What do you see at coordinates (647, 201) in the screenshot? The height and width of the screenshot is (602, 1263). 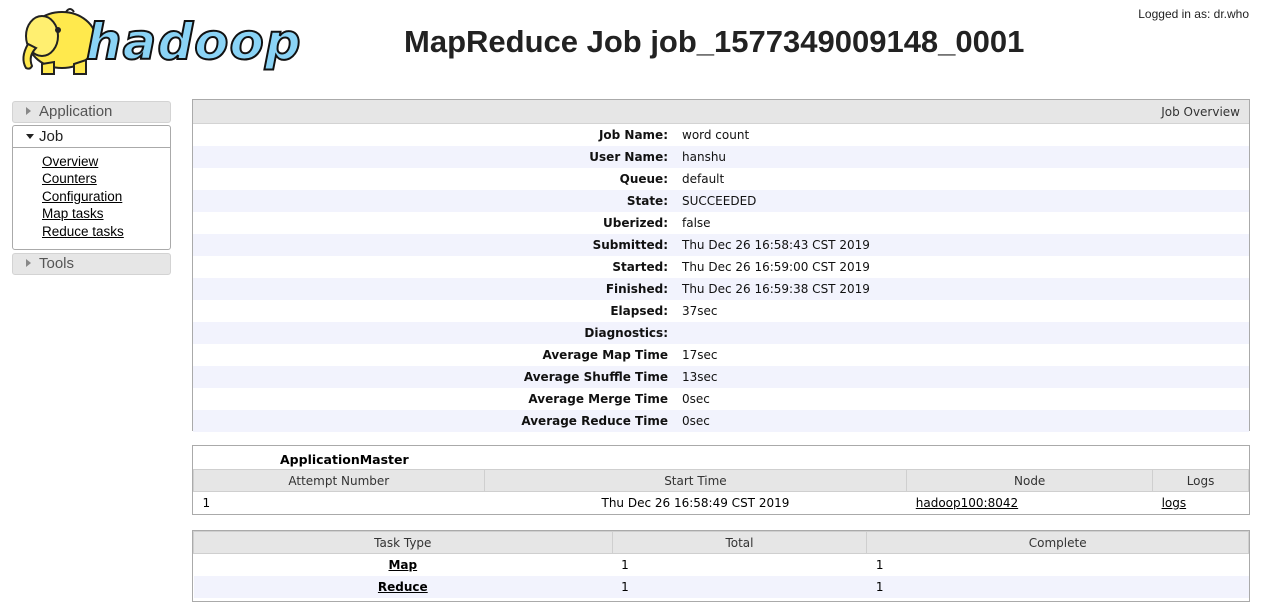 I see `overview-key: State:` at bounding box center [647, 201].